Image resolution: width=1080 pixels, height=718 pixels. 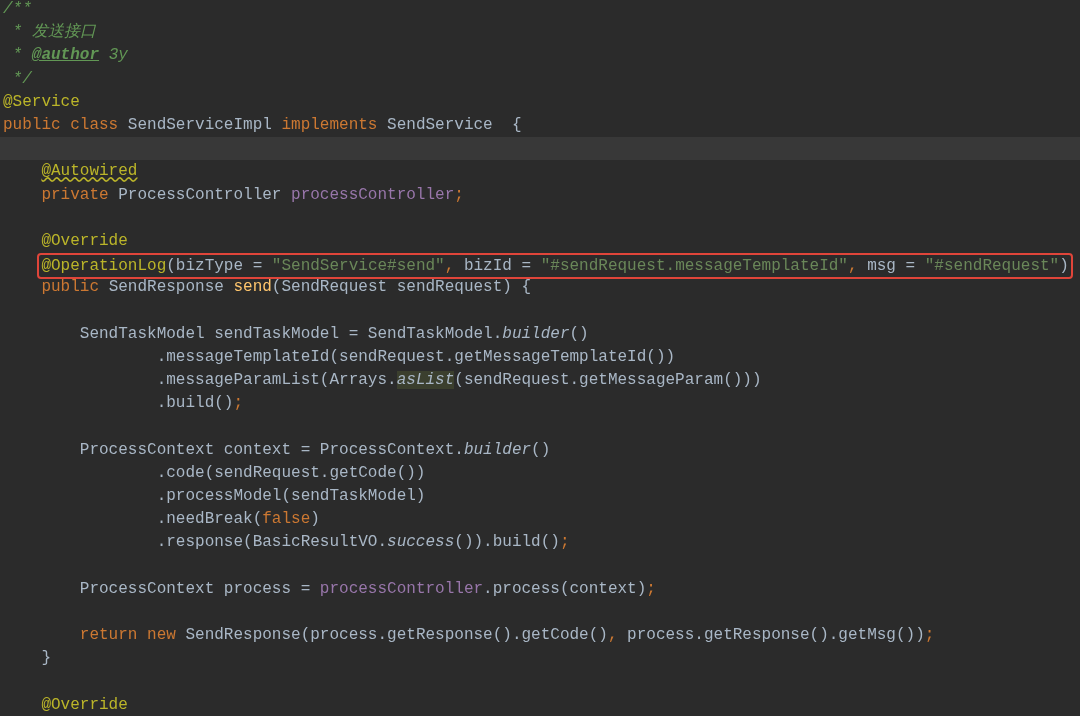 I want to click on code-line: .messageTemplateId(sendRequest.getMessageTemplateId()), so click(x=416, y=357).